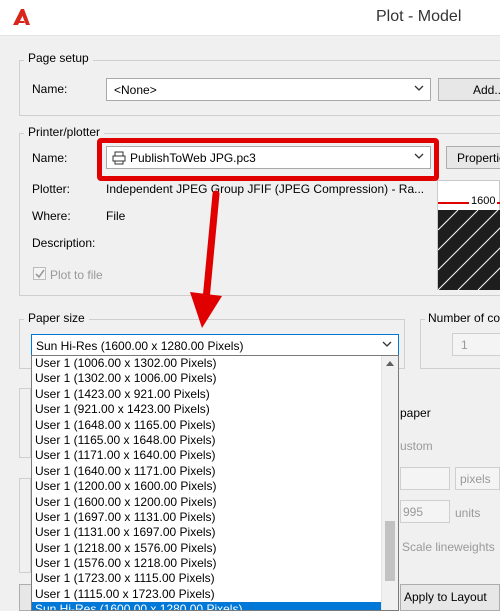 The image size is (500, 611). What do you see at coordinates (469, 250) in the screenshot?
I see `preview-hatch-area` at bounding box center [469, 250].